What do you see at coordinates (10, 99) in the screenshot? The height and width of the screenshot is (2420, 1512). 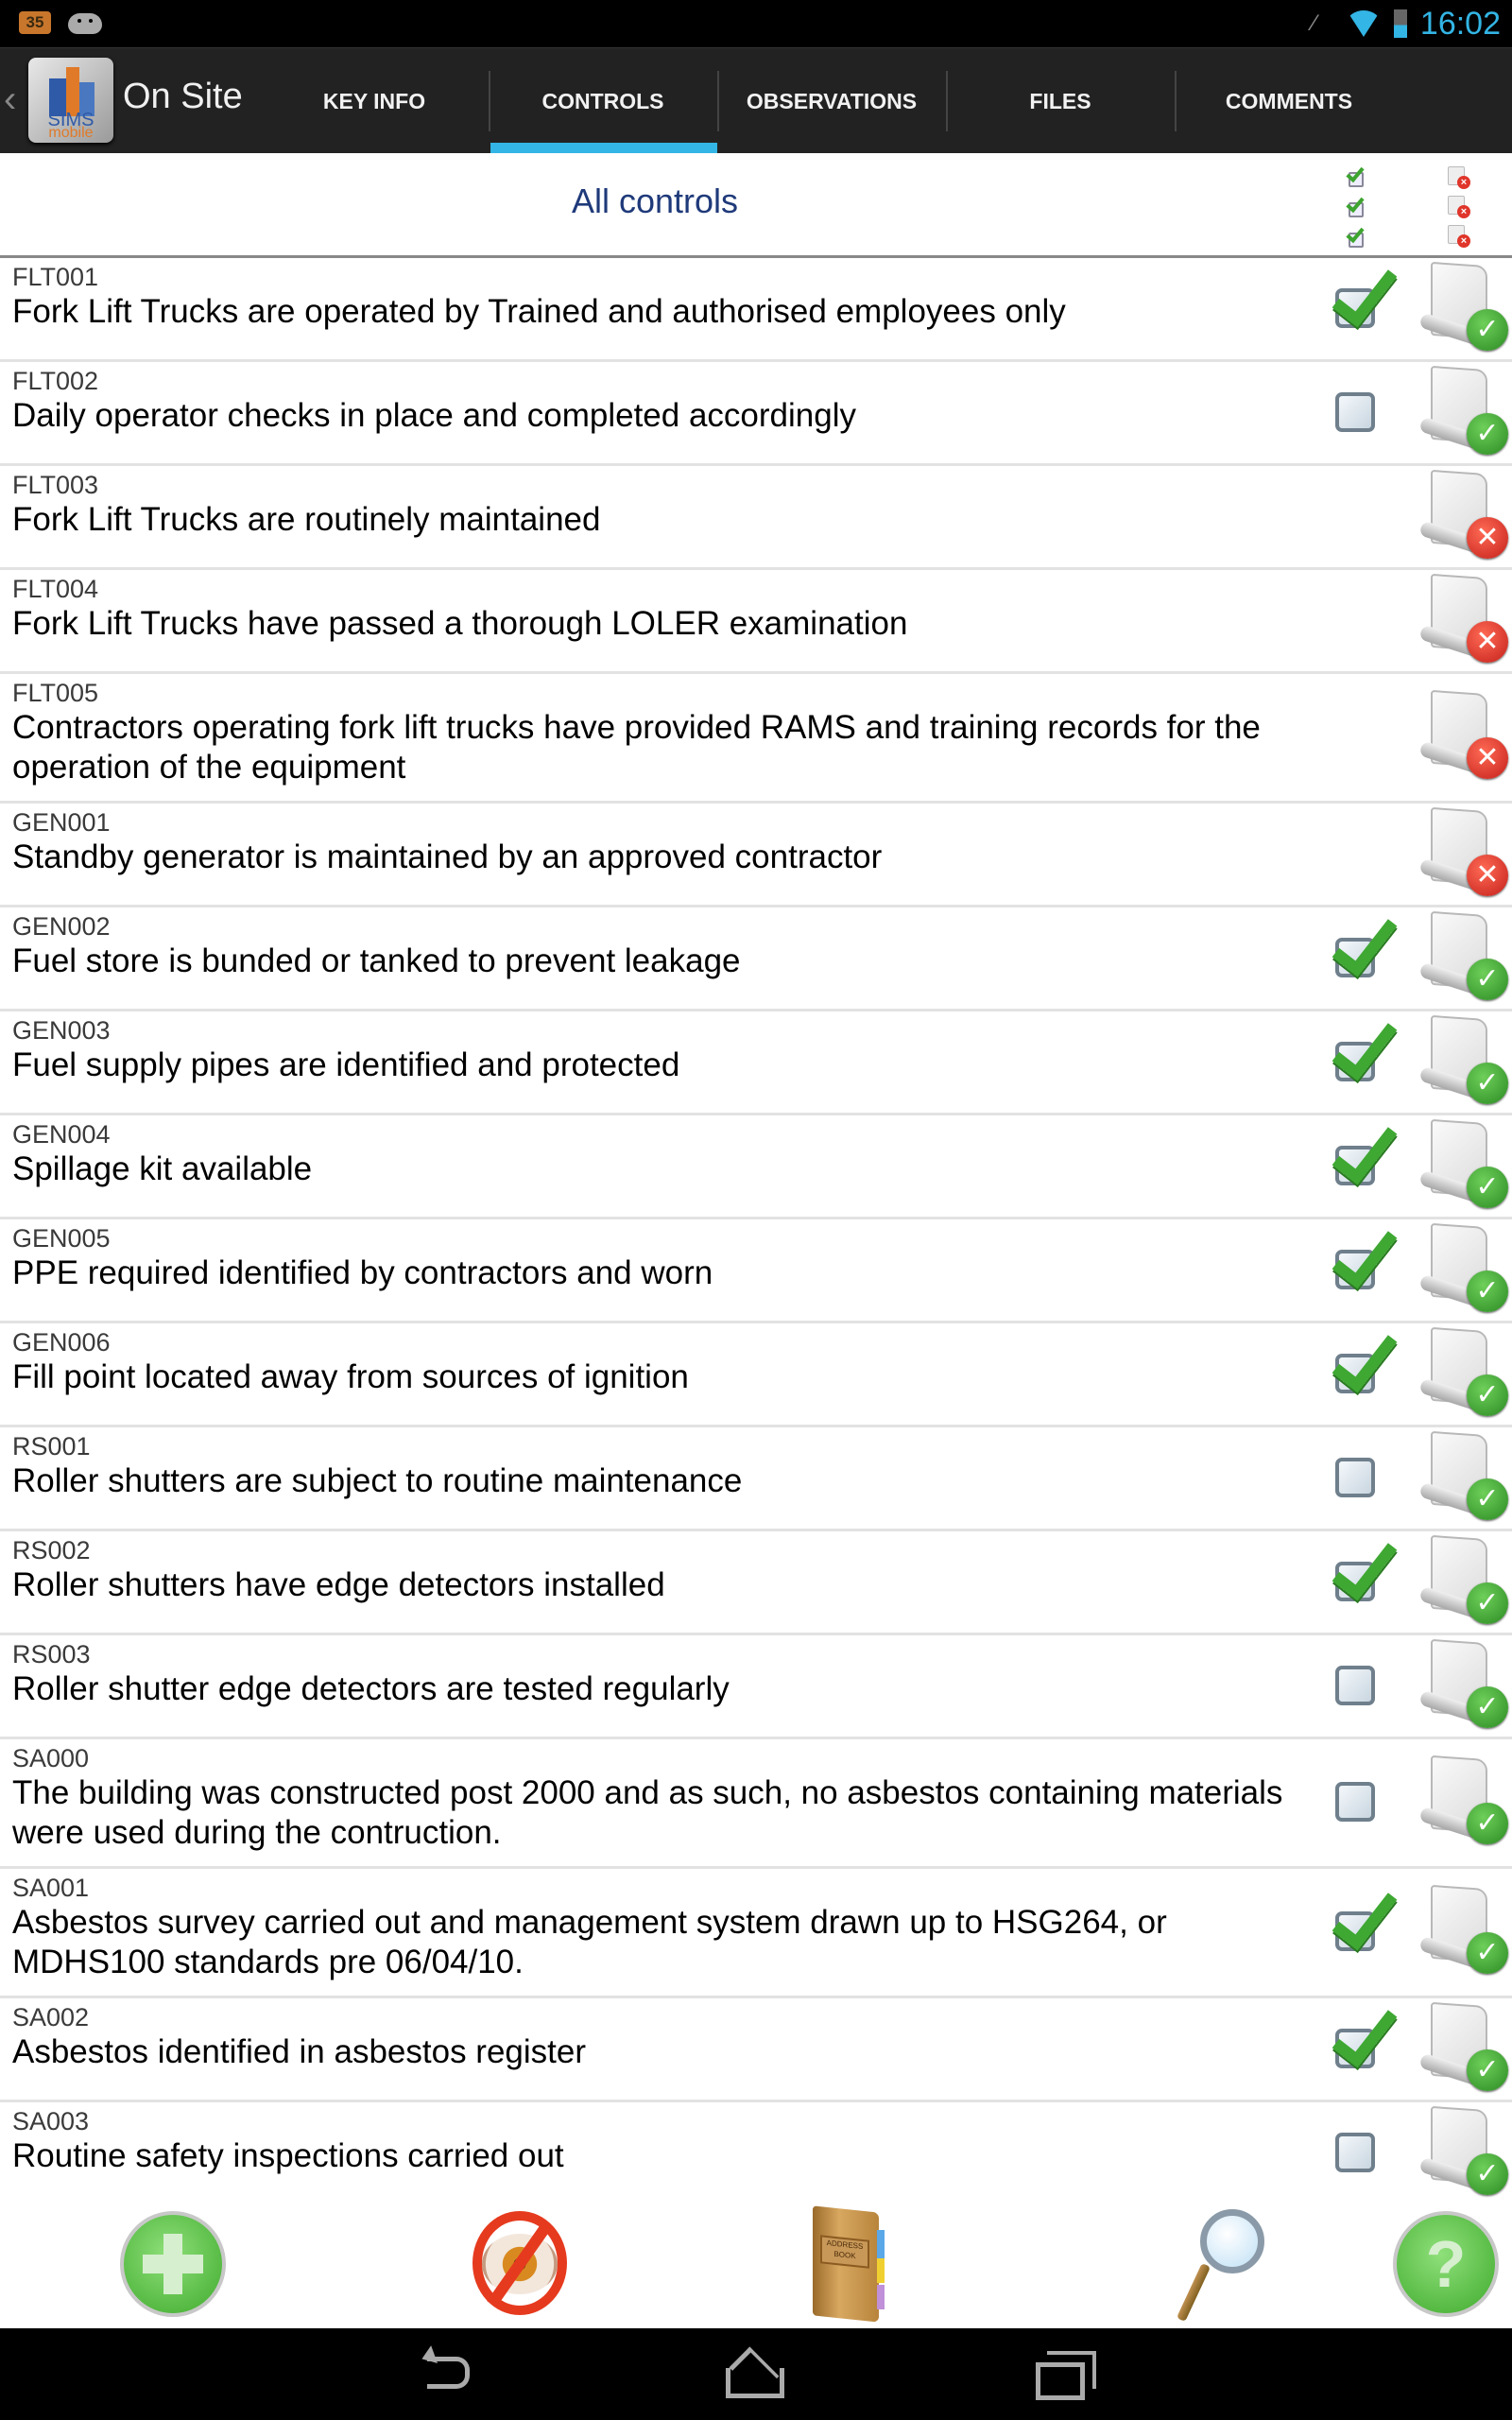 I see `back-chevron-icon: ‹` at bounding box center [10, 99].